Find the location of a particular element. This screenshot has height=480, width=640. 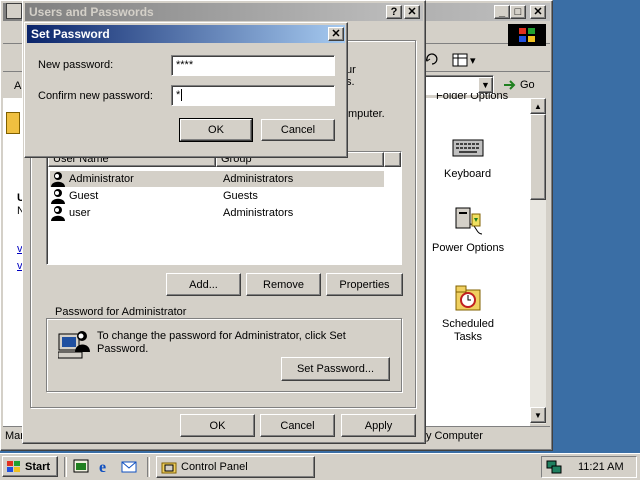

table-row: Administrator Administrators is located at coordinates (217, 179).